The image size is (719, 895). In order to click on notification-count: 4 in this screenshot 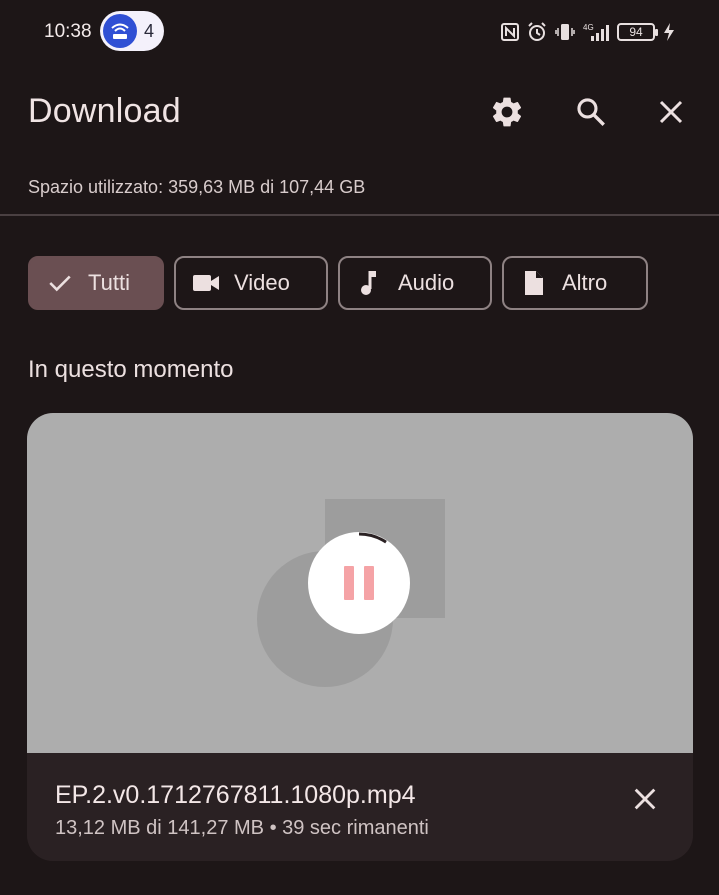, I will do `click(149, 30)`.